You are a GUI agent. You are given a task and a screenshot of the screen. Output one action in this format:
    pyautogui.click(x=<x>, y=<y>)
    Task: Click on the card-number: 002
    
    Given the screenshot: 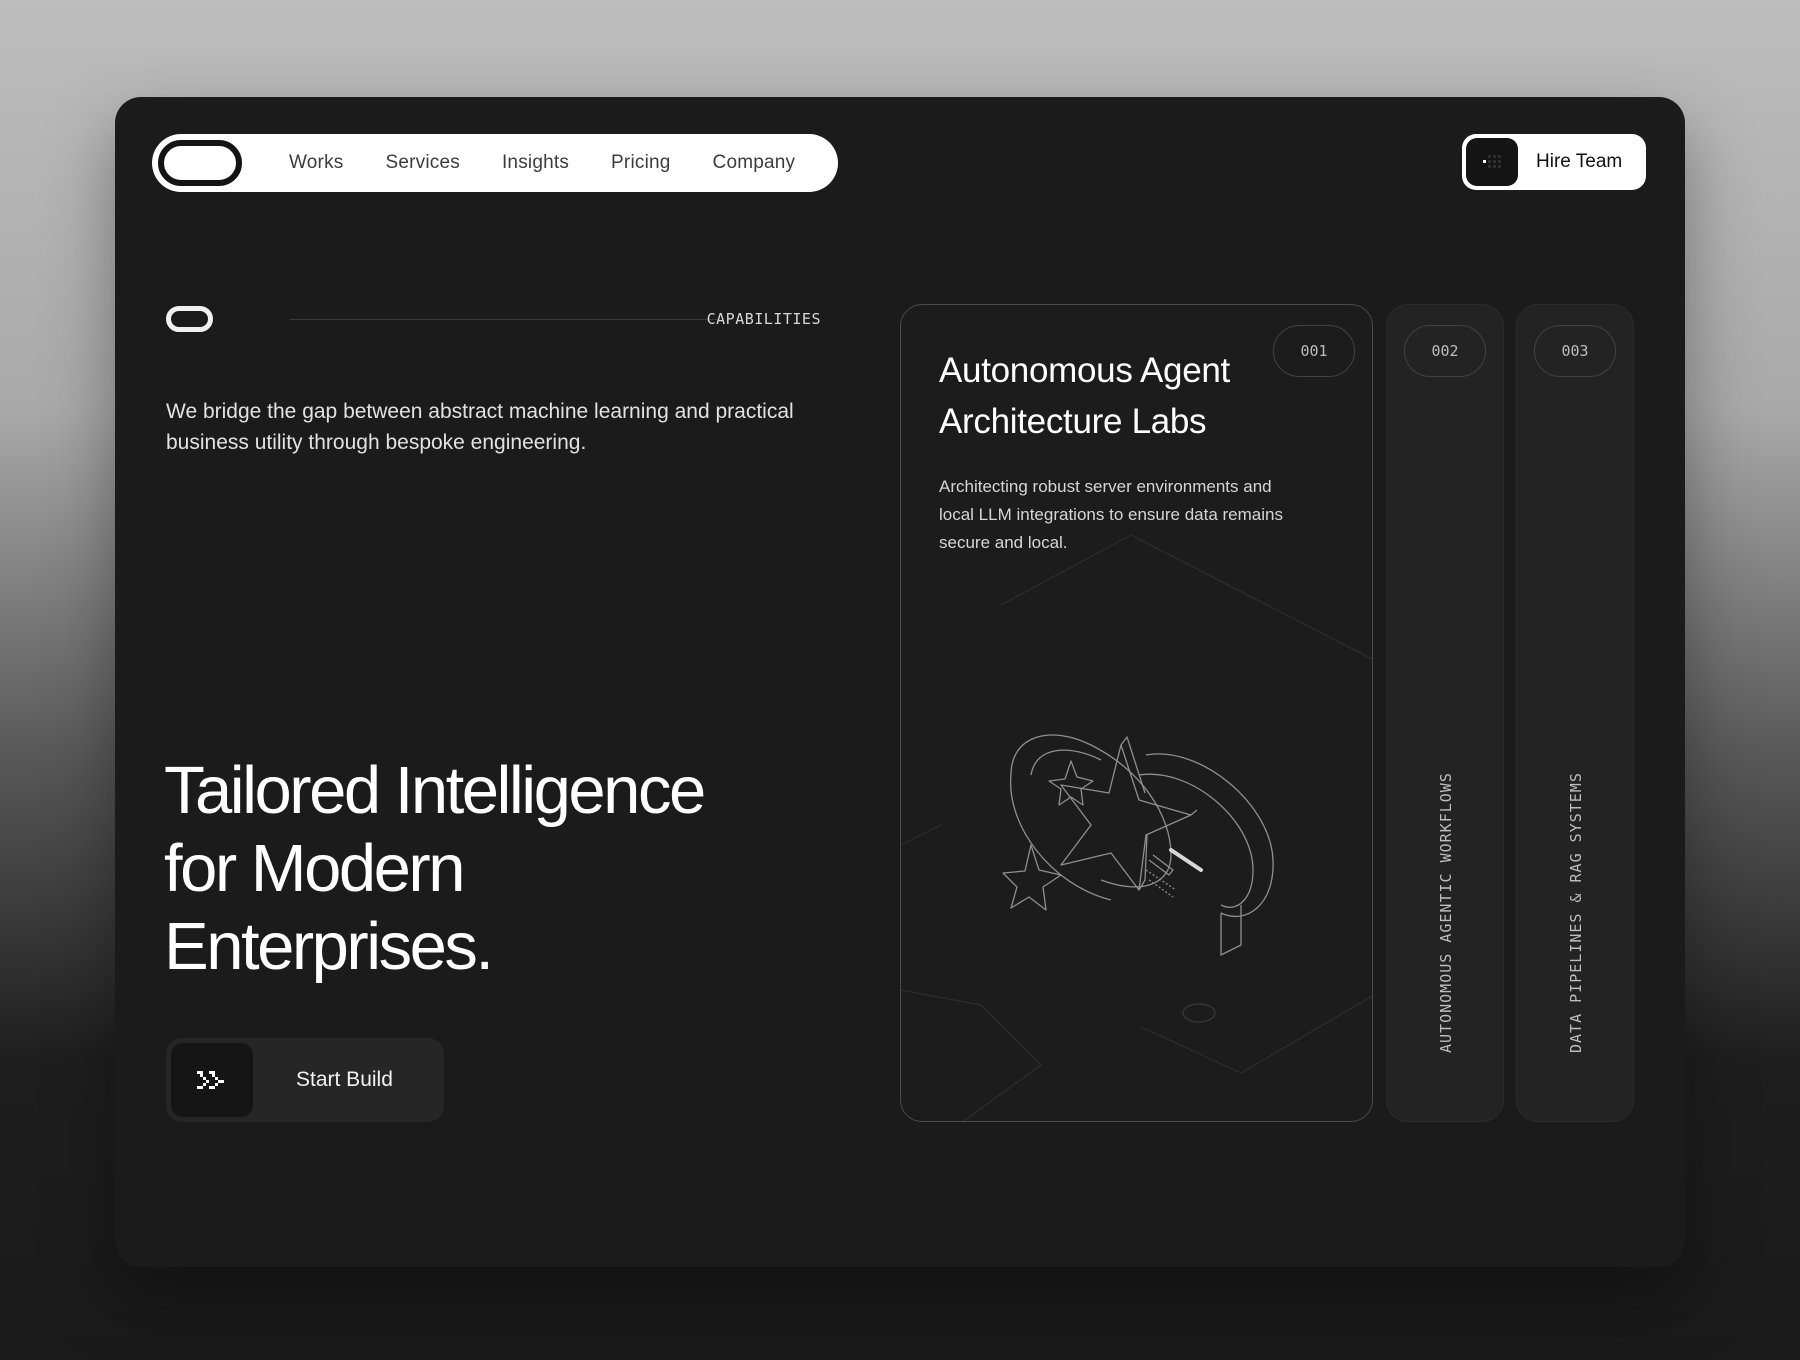 What is the action you would take?
    pyautogui.click(x=1445, y=351)
    